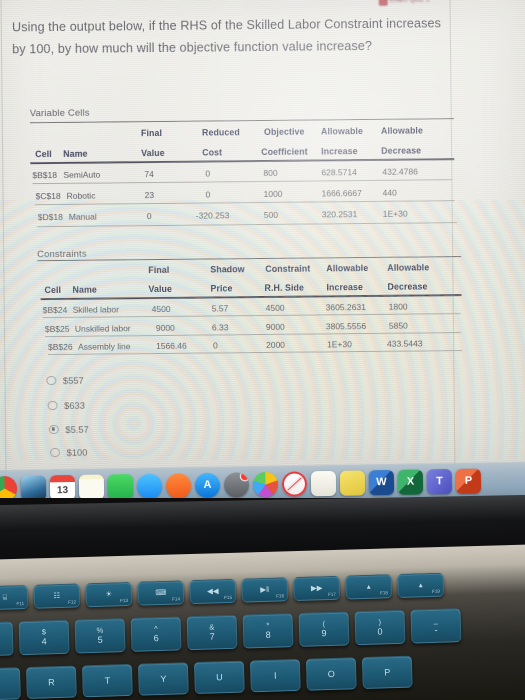 Image resolution: width=525 pixels, height=700 pixels. Describe the element at coordinates (68, 429) in the screenshot. I see `answer-option-3: $5.57` at that location.